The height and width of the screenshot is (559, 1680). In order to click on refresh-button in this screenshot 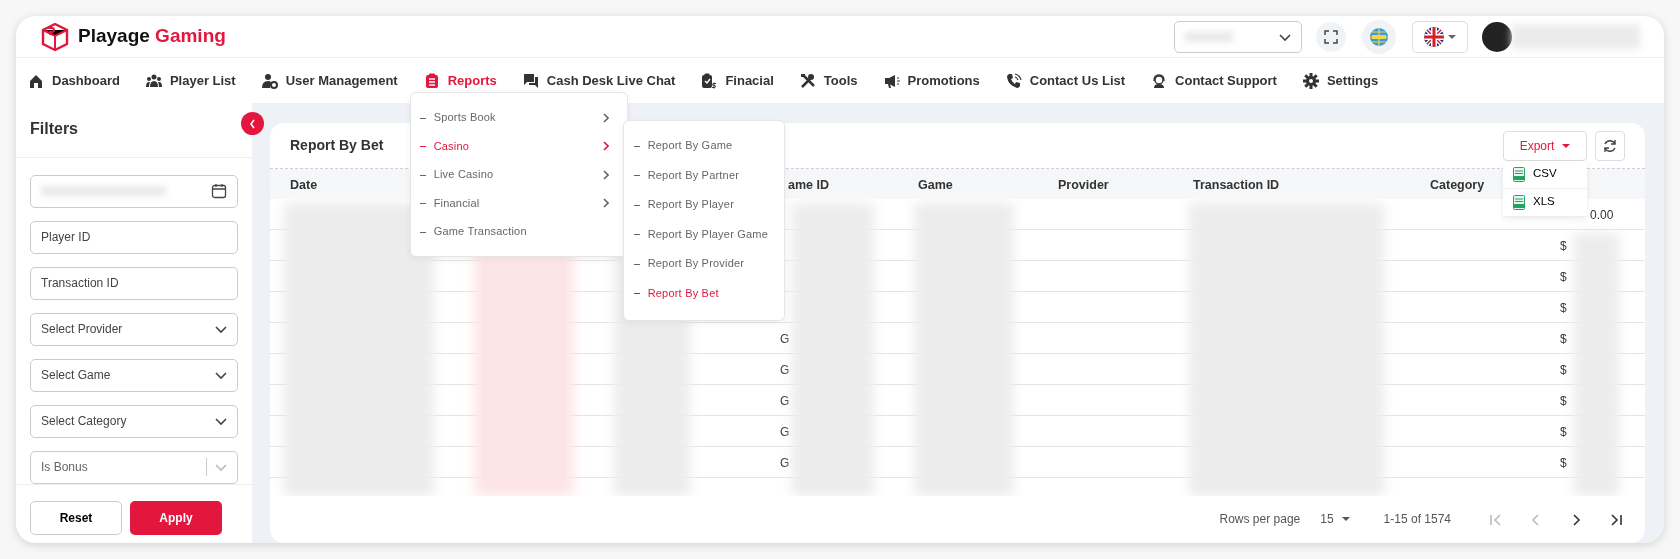, I will do `click(1610, 145)`.